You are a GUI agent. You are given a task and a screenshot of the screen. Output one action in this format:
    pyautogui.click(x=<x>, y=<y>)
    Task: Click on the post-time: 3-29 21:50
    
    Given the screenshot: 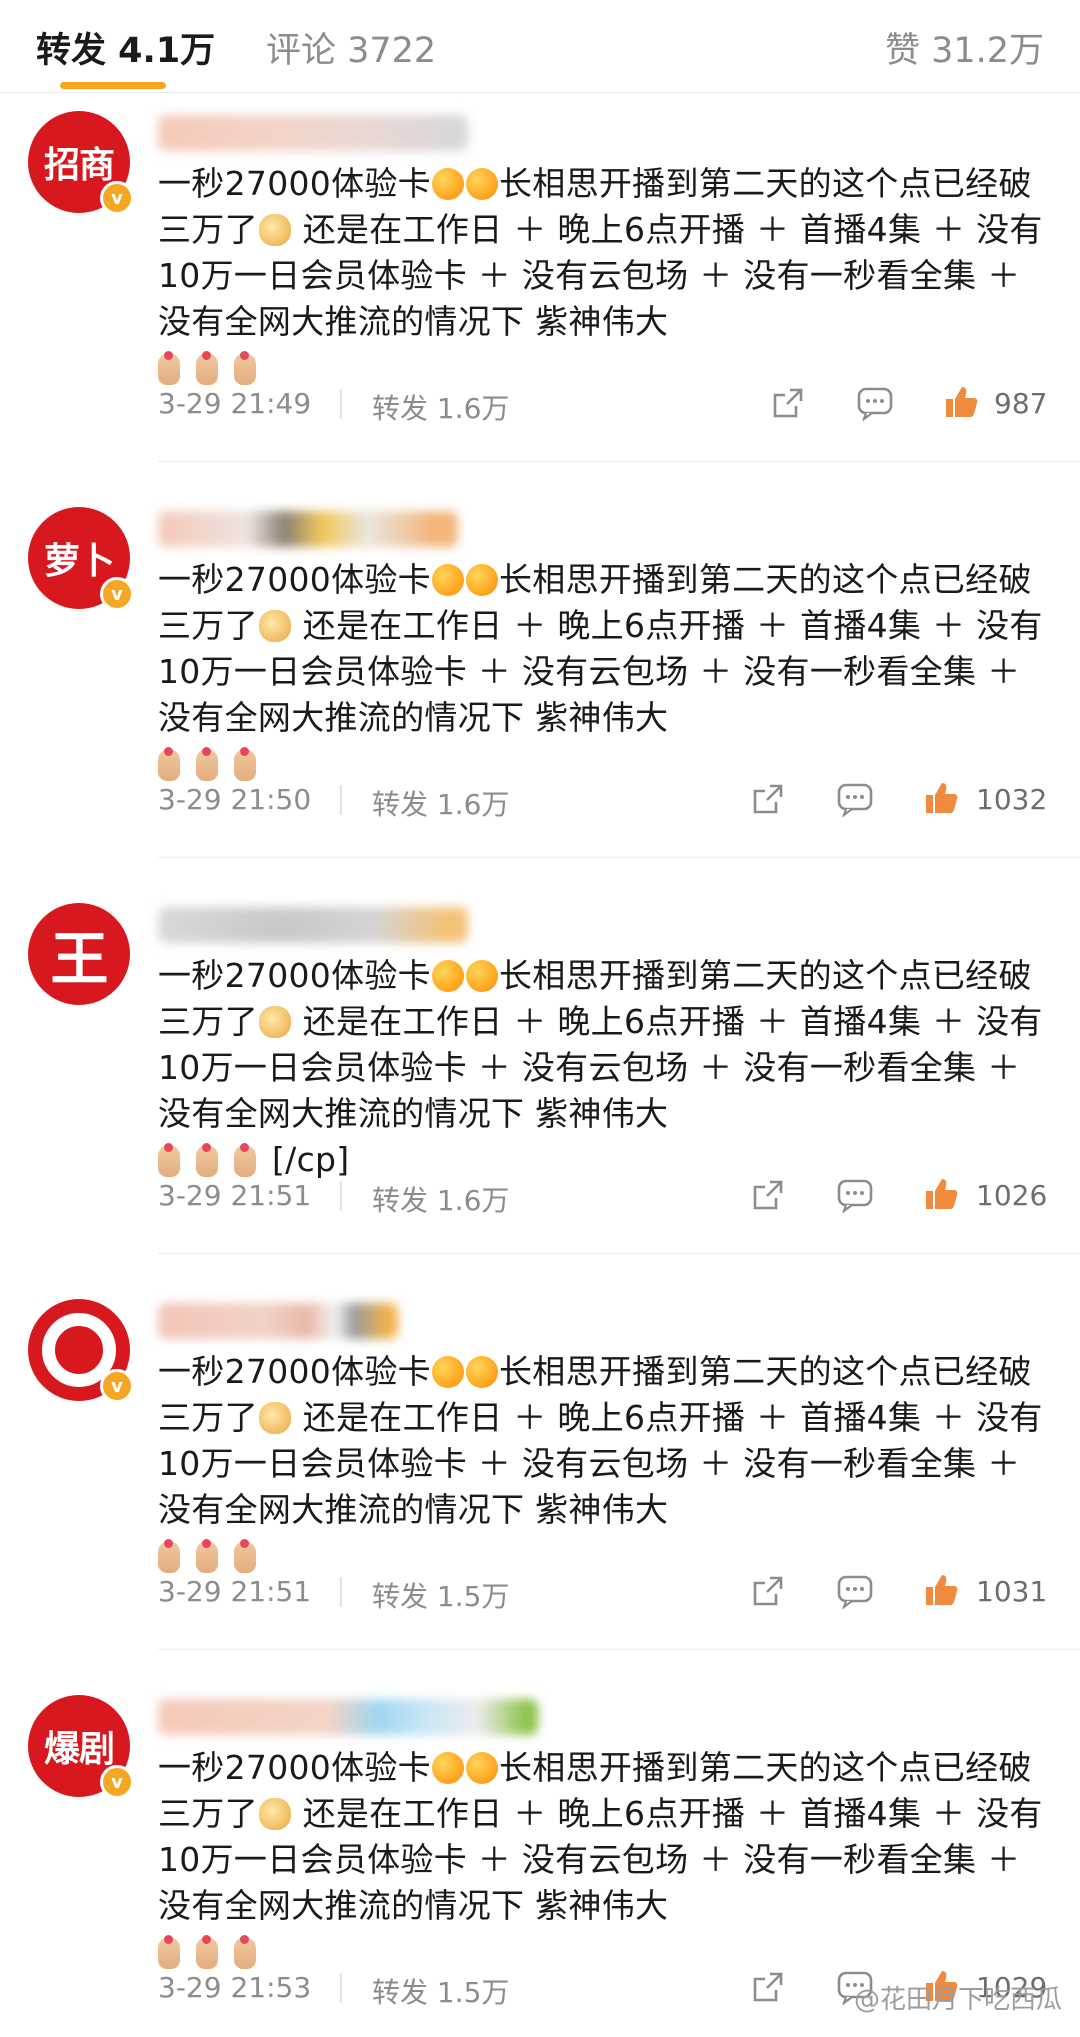 What is the action you would take?
    pyautogui.click(x=235, y=799)
    